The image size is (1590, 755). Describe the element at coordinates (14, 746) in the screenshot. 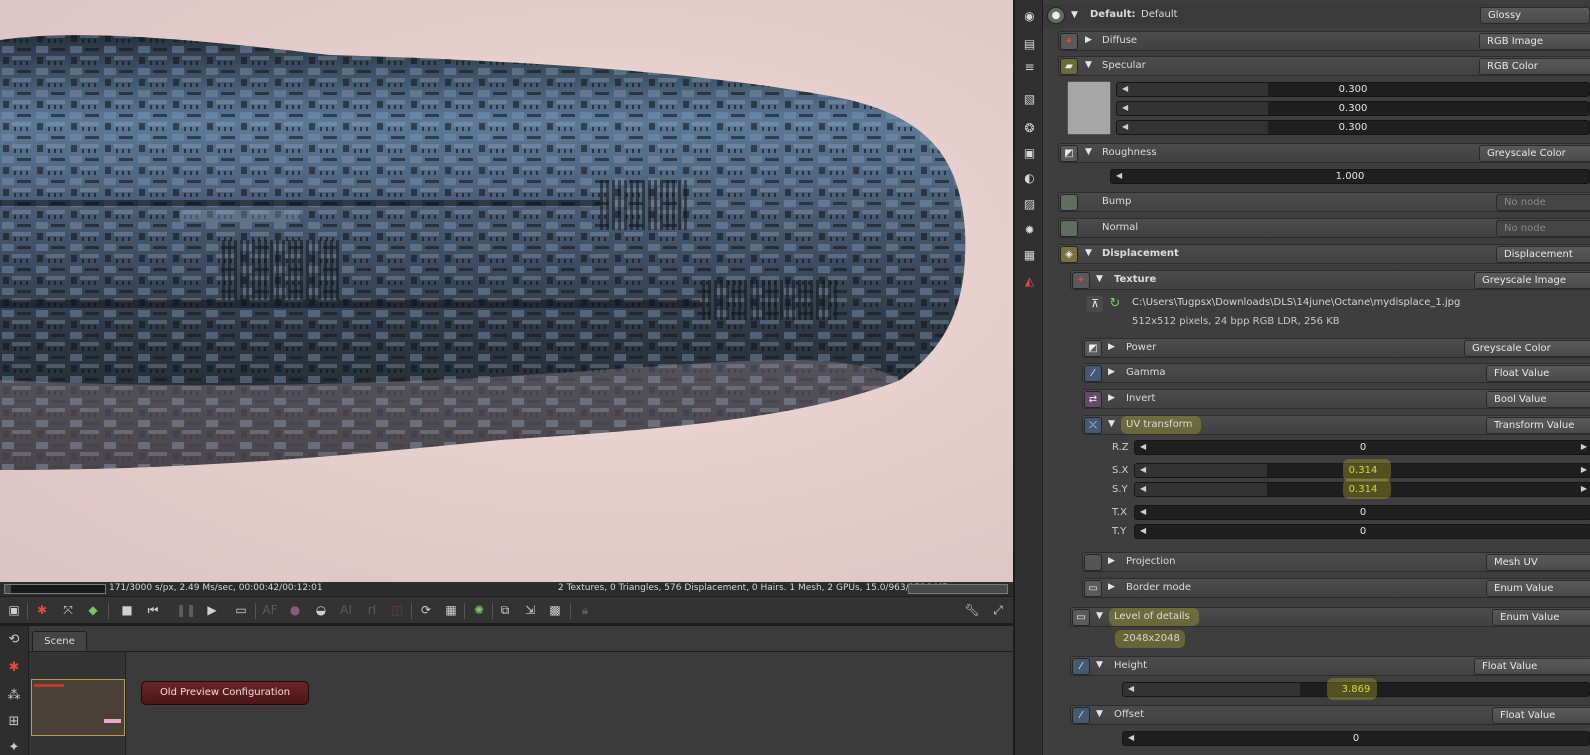

I see `settings-icon: ✦` at that location.